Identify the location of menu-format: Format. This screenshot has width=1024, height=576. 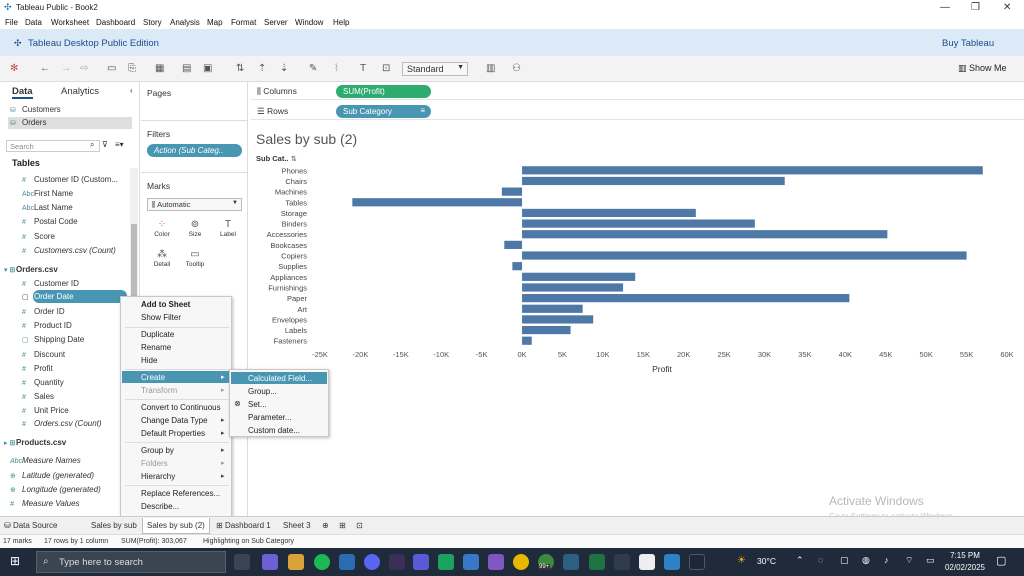
(243, 22).